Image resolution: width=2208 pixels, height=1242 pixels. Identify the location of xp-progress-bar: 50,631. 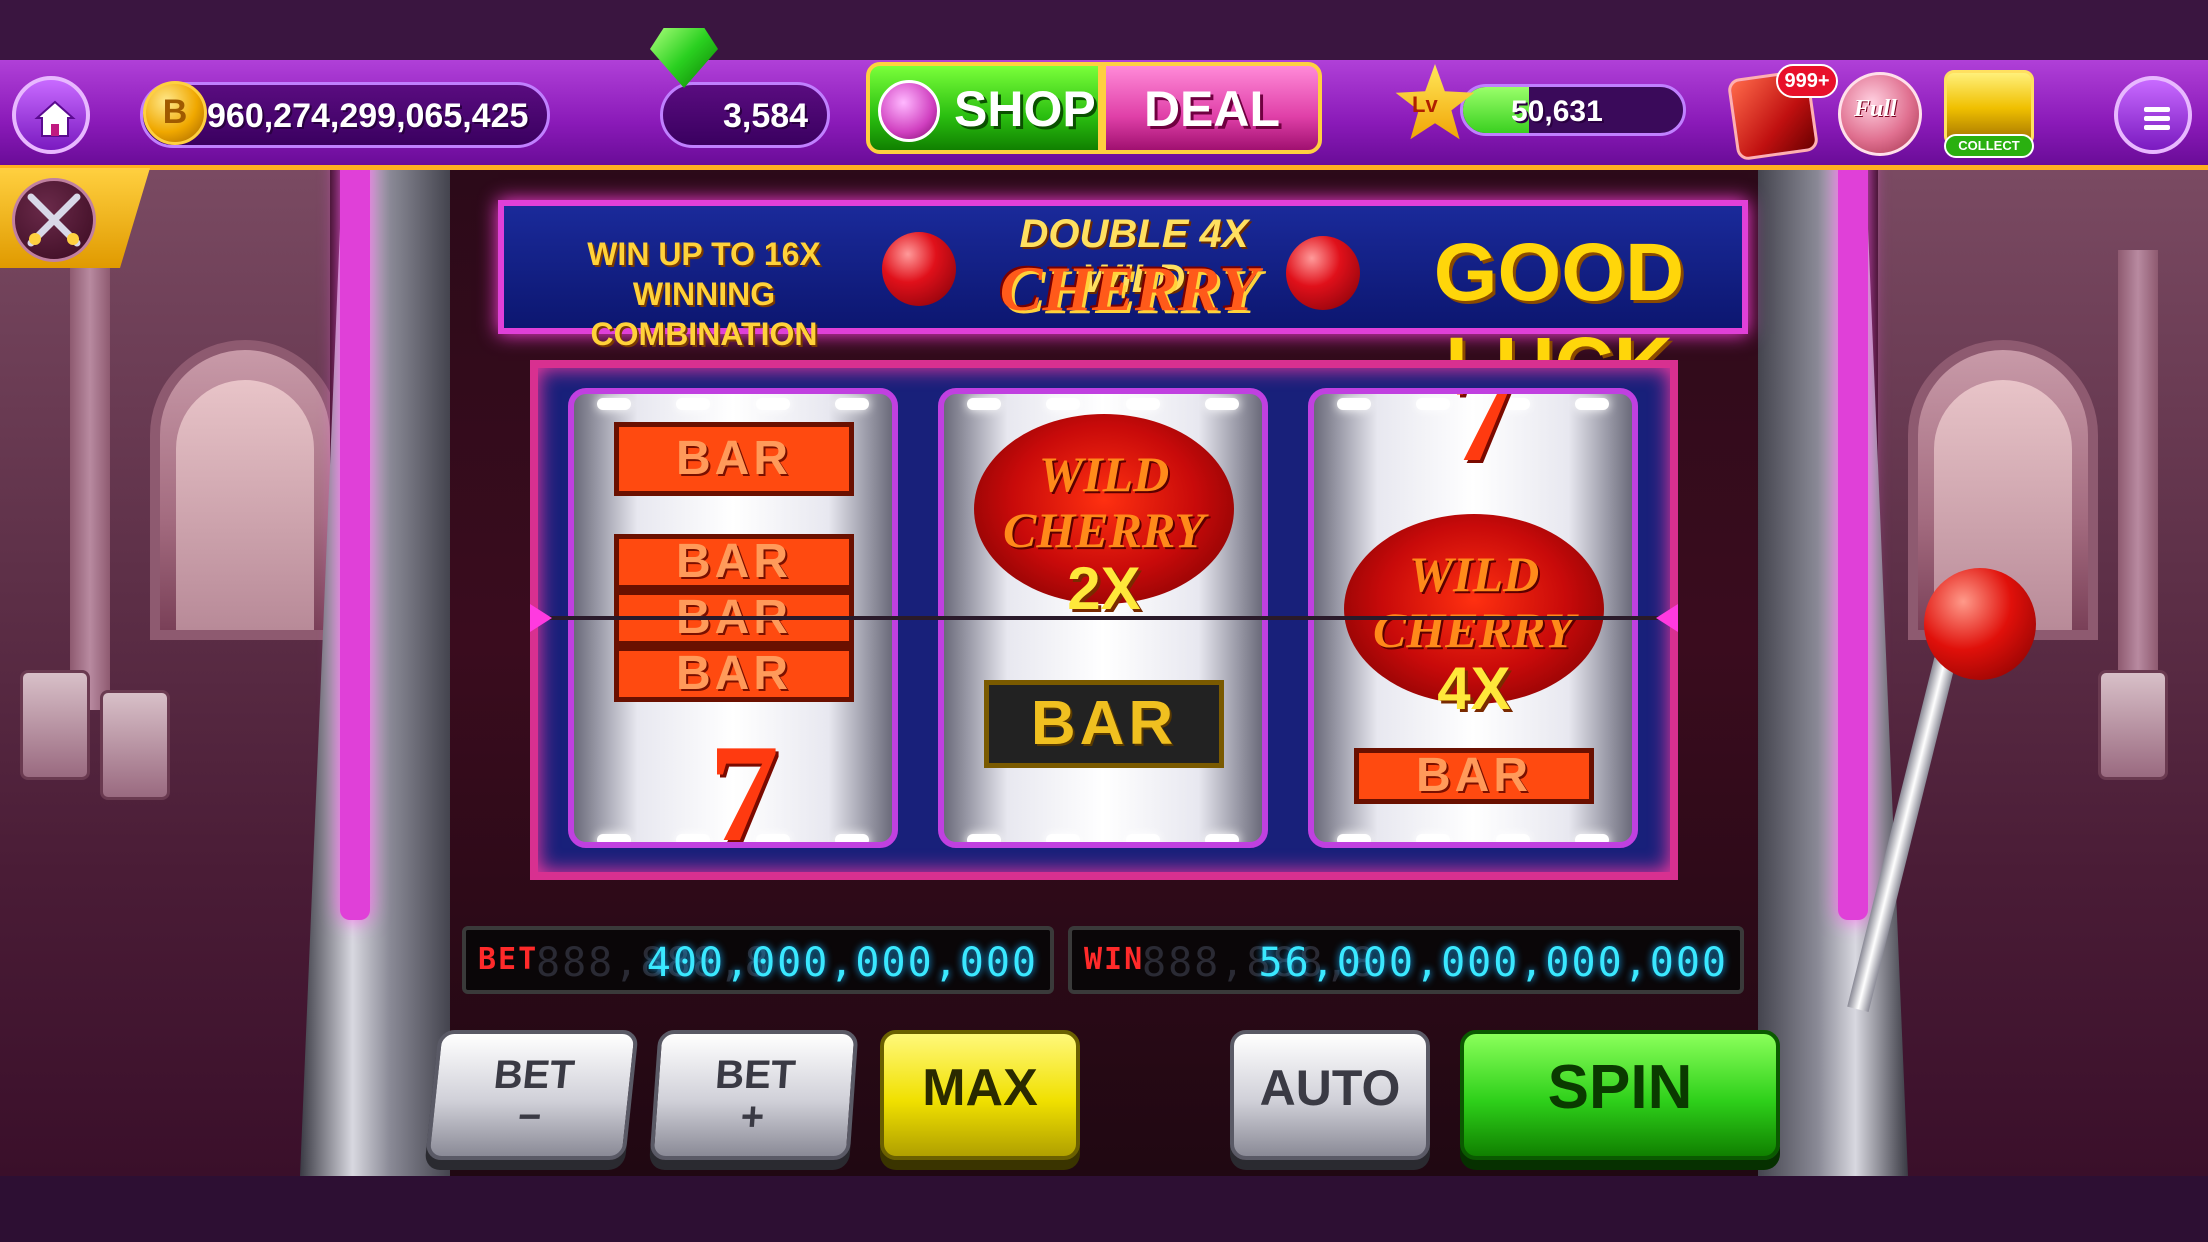
(1573, 110).